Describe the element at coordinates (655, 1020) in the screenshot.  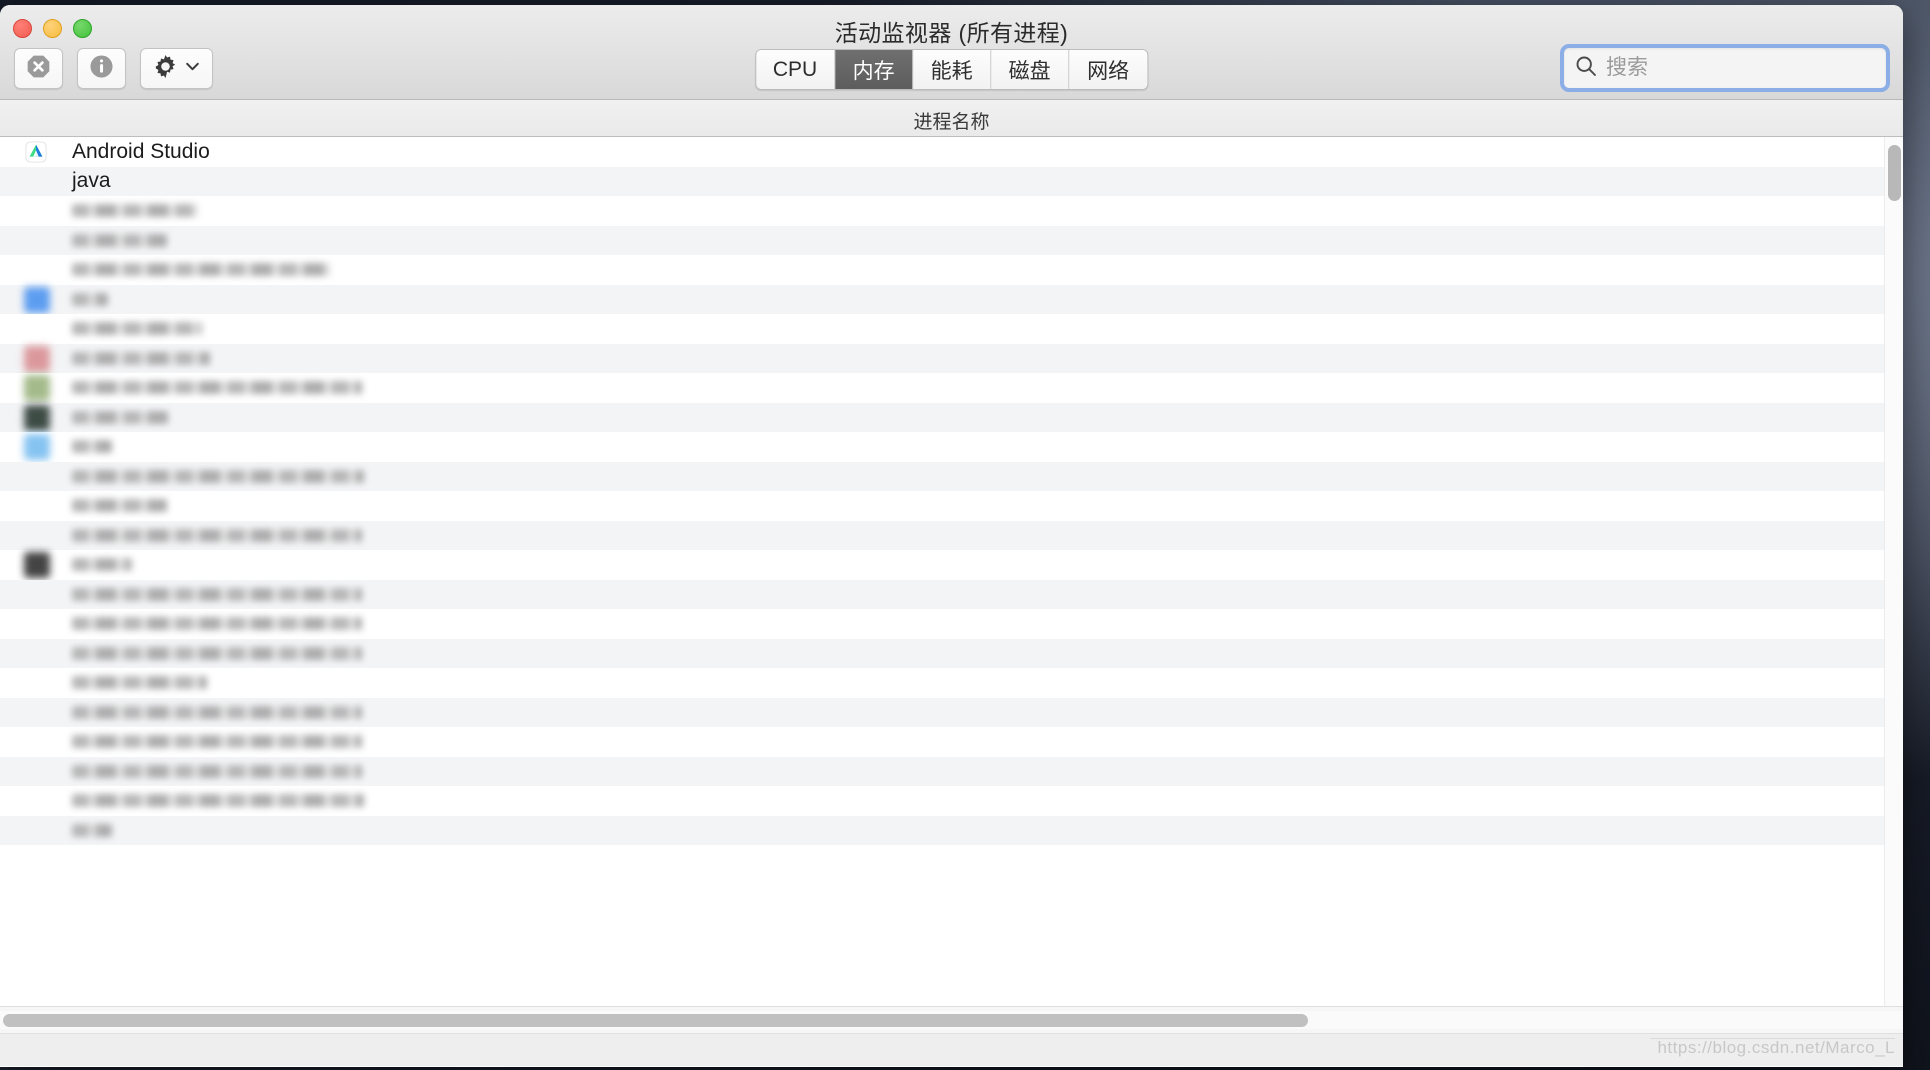
I see `horizontal-scrollbar-thumb` at that location.